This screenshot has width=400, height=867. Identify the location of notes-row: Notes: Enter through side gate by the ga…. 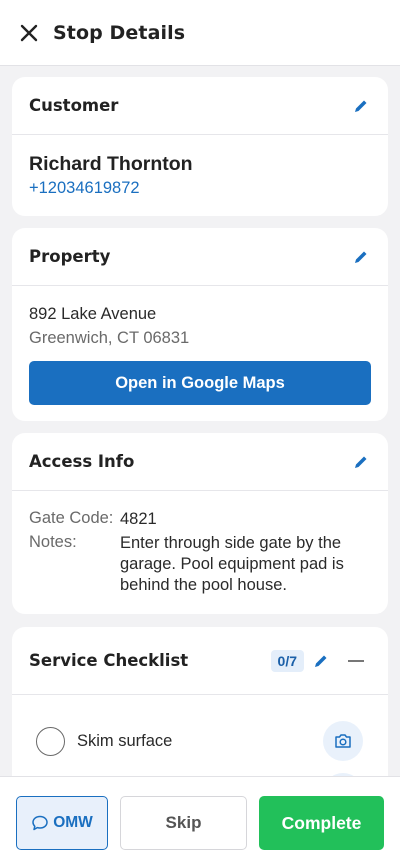
(199, 564).